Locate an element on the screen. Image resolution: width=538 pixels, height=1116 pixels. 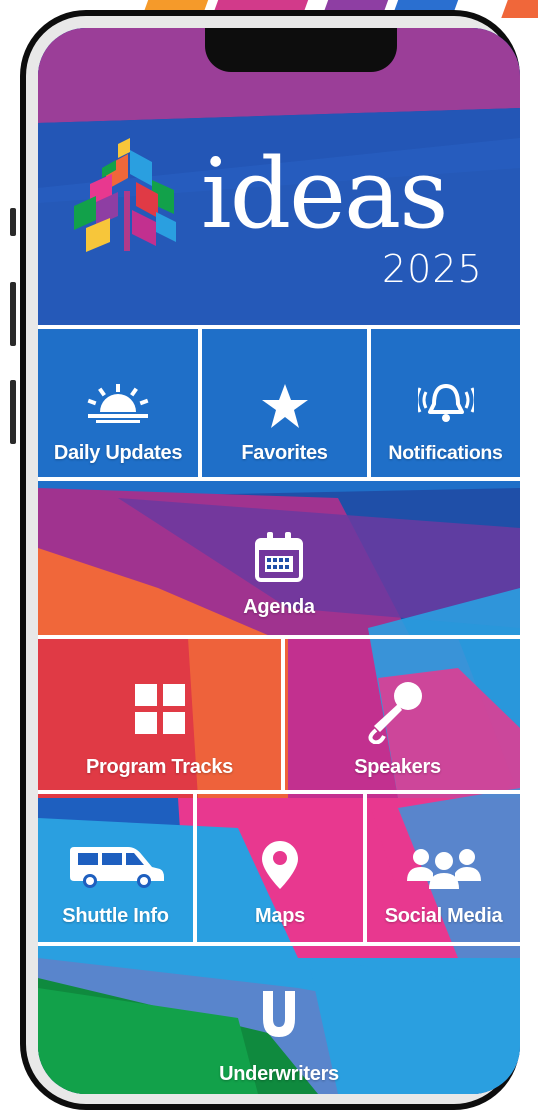
maps-label: Maps is located at coordinates (280, 916).